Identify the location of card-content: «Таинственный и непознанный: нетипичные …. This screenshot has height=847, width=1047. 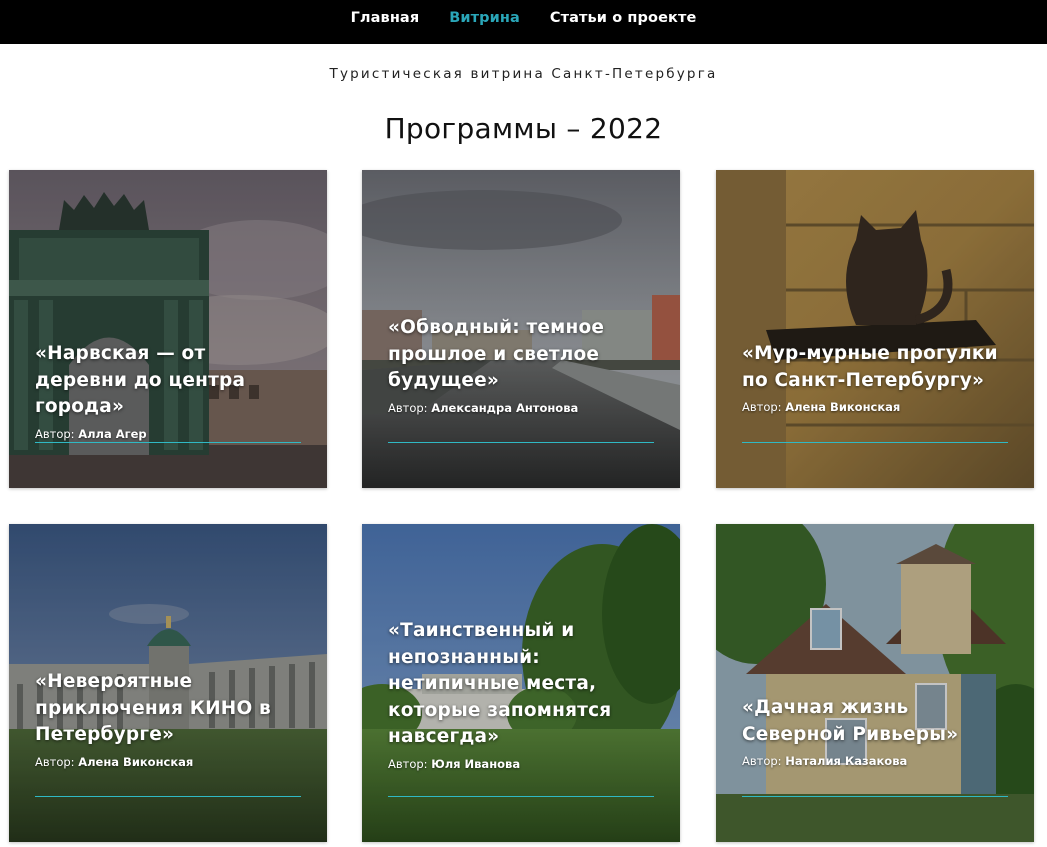
(521, 694).